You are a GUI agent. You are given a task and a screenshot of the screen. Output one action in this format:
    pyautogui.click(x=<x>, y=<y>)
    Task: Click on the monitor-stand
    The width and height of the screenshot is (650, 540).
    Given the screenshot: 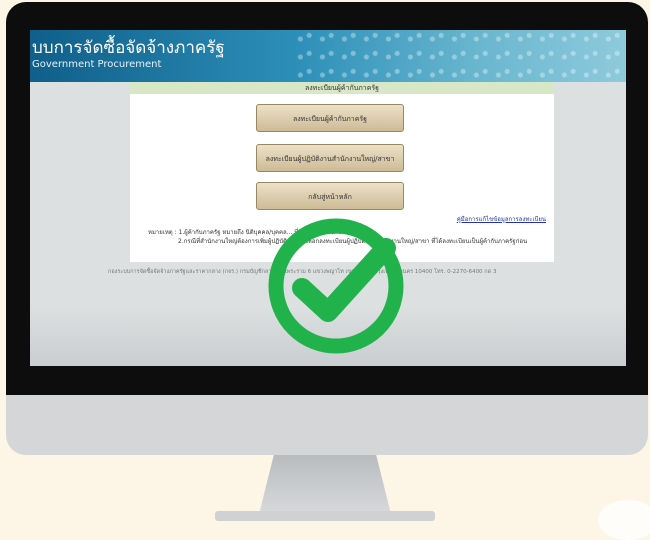 What is the action you would take?
    pyautogui.click(x=325, y=487)
    